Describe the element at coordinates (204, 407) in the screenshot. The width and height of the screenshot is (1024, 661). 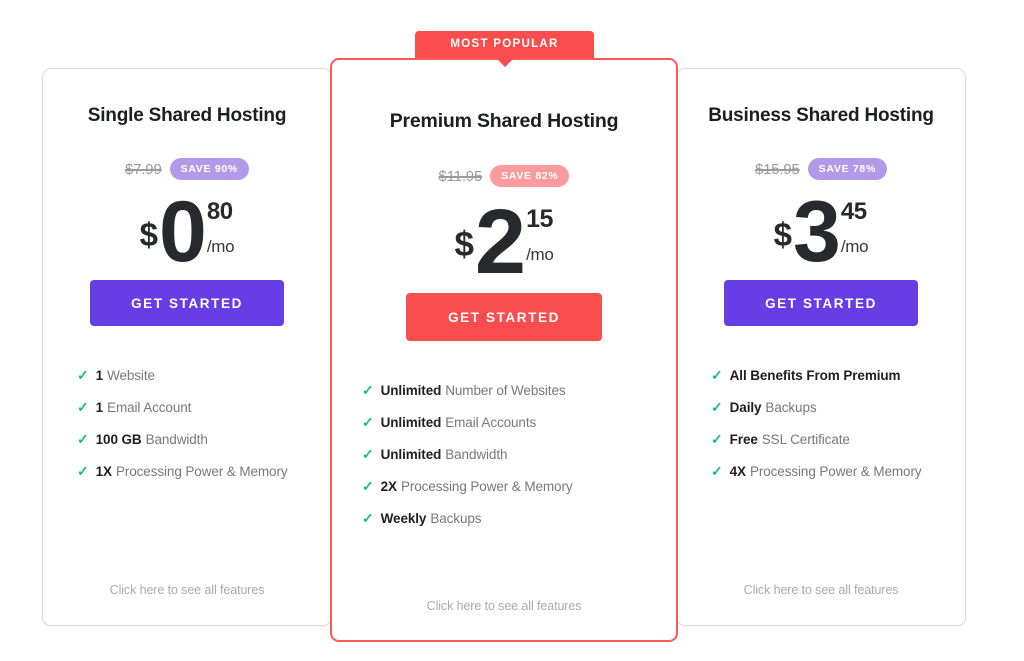
I see `list-item: ✓ 1 Email Account` at that location.